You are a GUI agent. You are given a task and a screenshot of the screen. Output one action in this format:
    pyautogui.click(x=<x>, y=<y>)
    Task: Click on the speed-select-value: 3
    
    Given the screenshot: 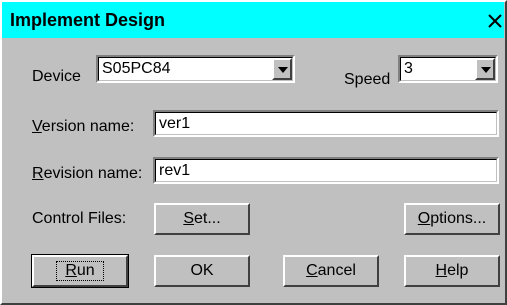 What is the action you would take?
    pyautogui.click(x=408, y=68)
    